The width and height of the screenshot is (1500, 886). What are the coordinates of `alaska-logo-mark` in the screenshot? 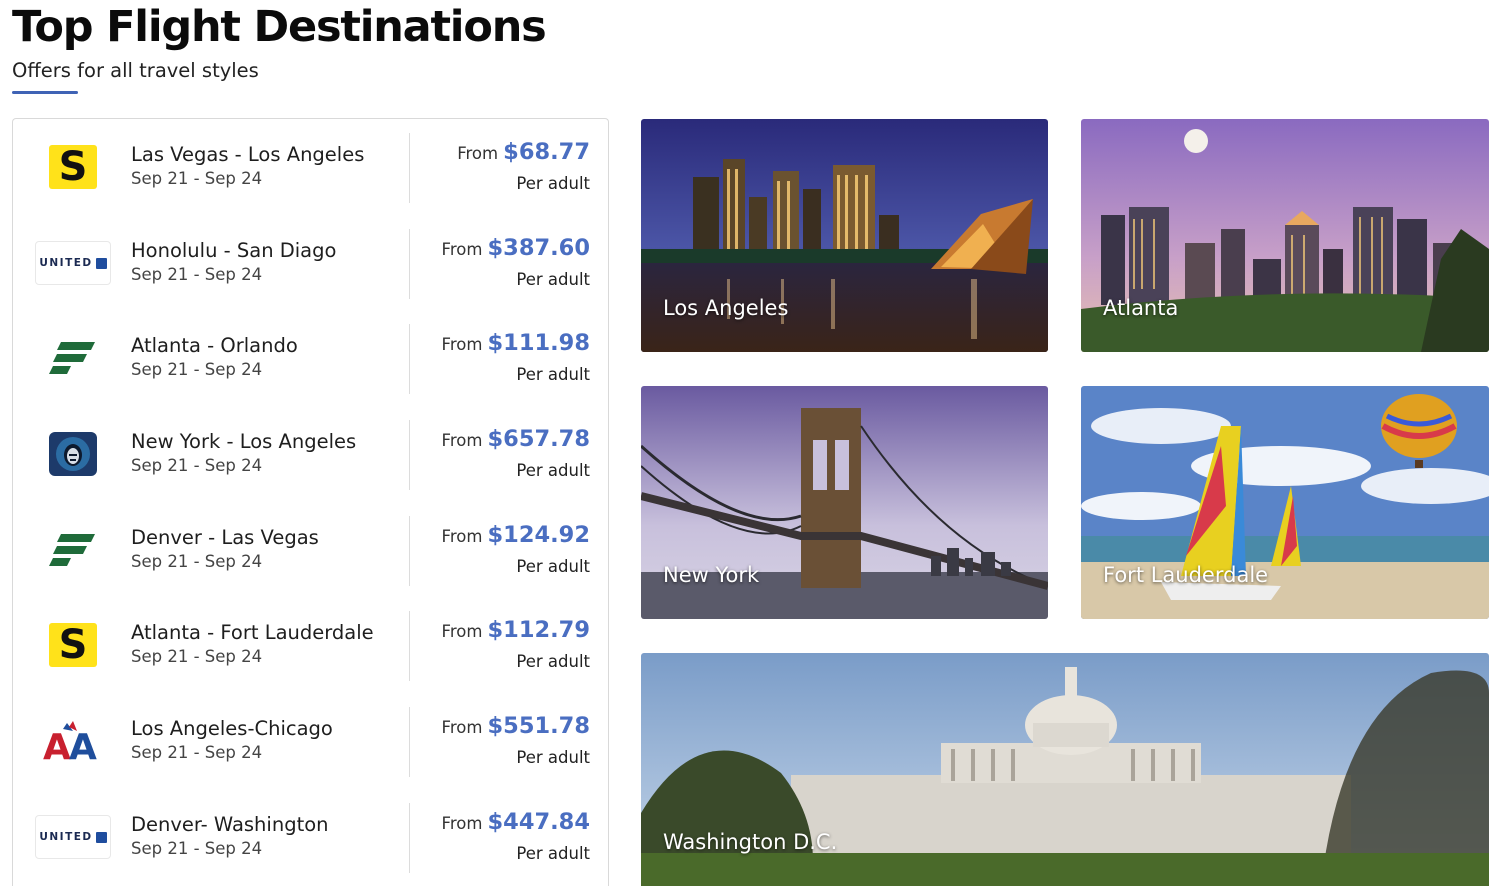 It's located at (73, 454).